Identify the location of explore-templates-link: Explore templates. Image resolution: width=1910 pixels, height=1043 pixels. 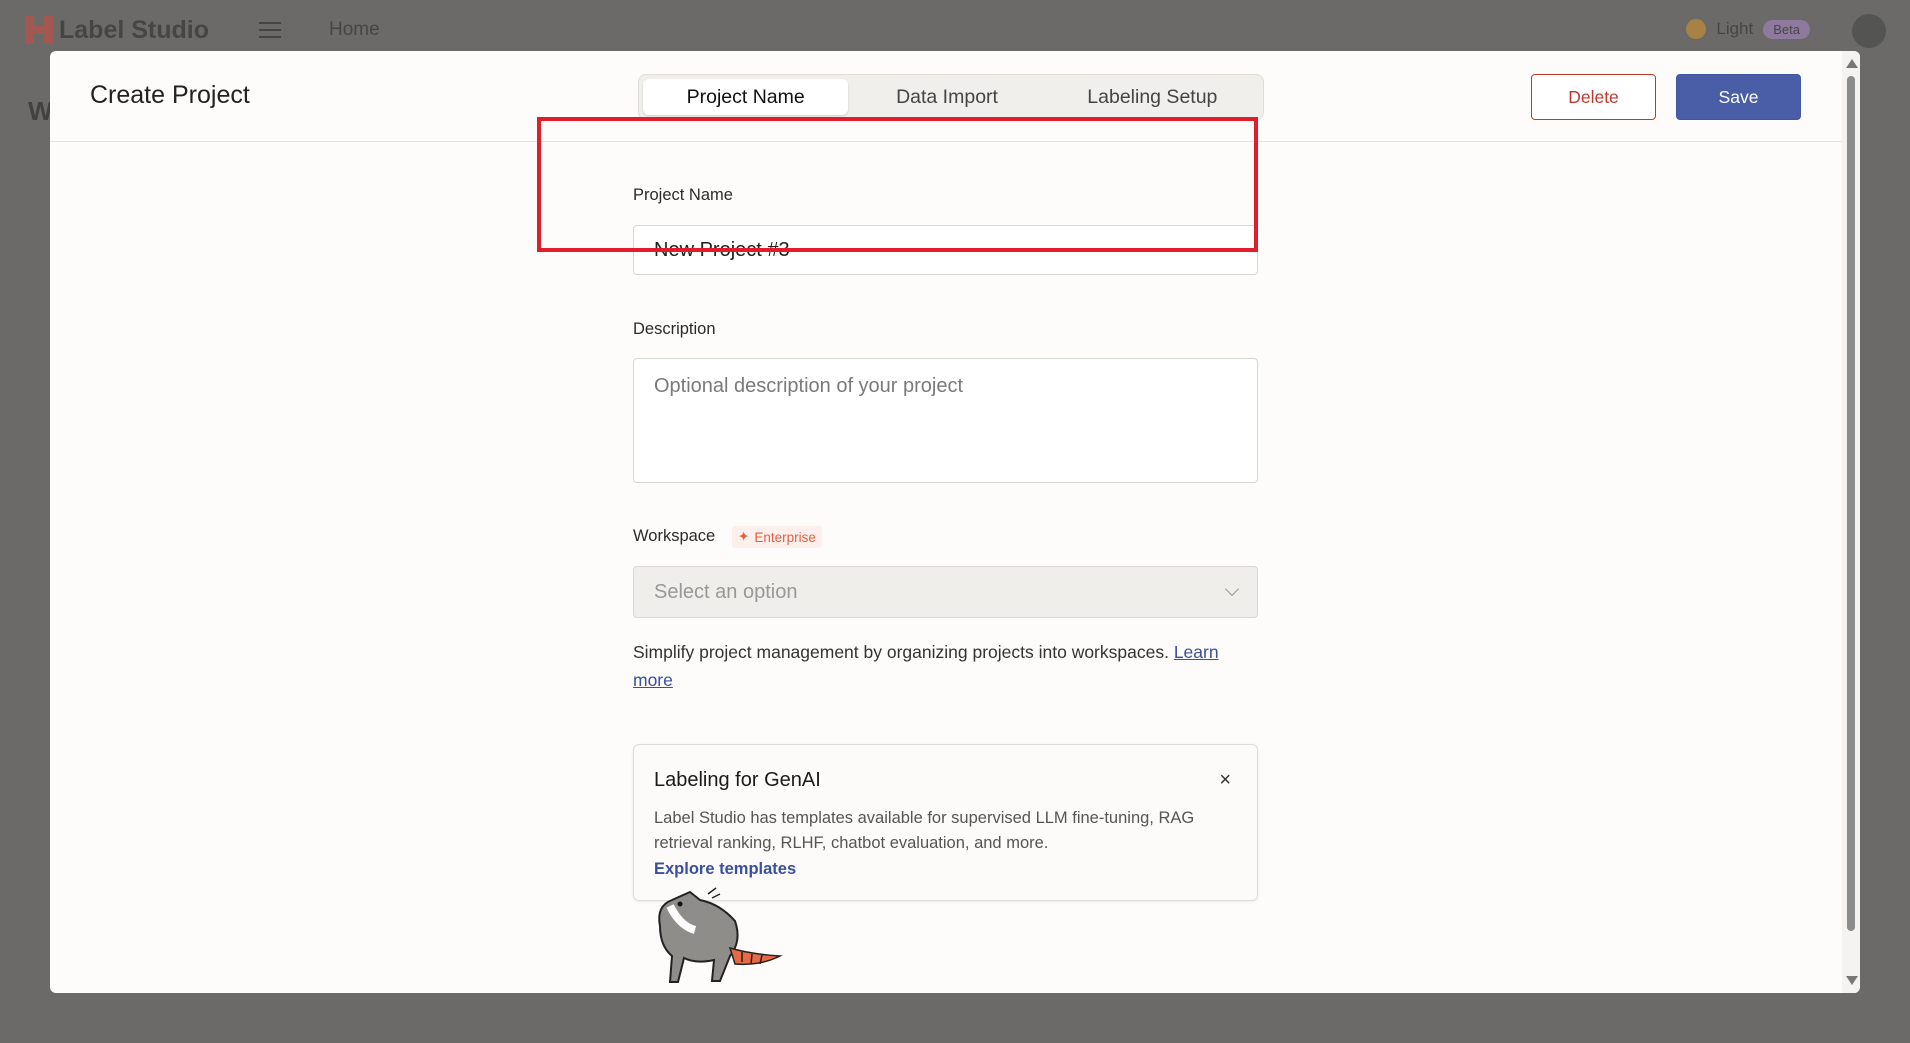
(725, 869).